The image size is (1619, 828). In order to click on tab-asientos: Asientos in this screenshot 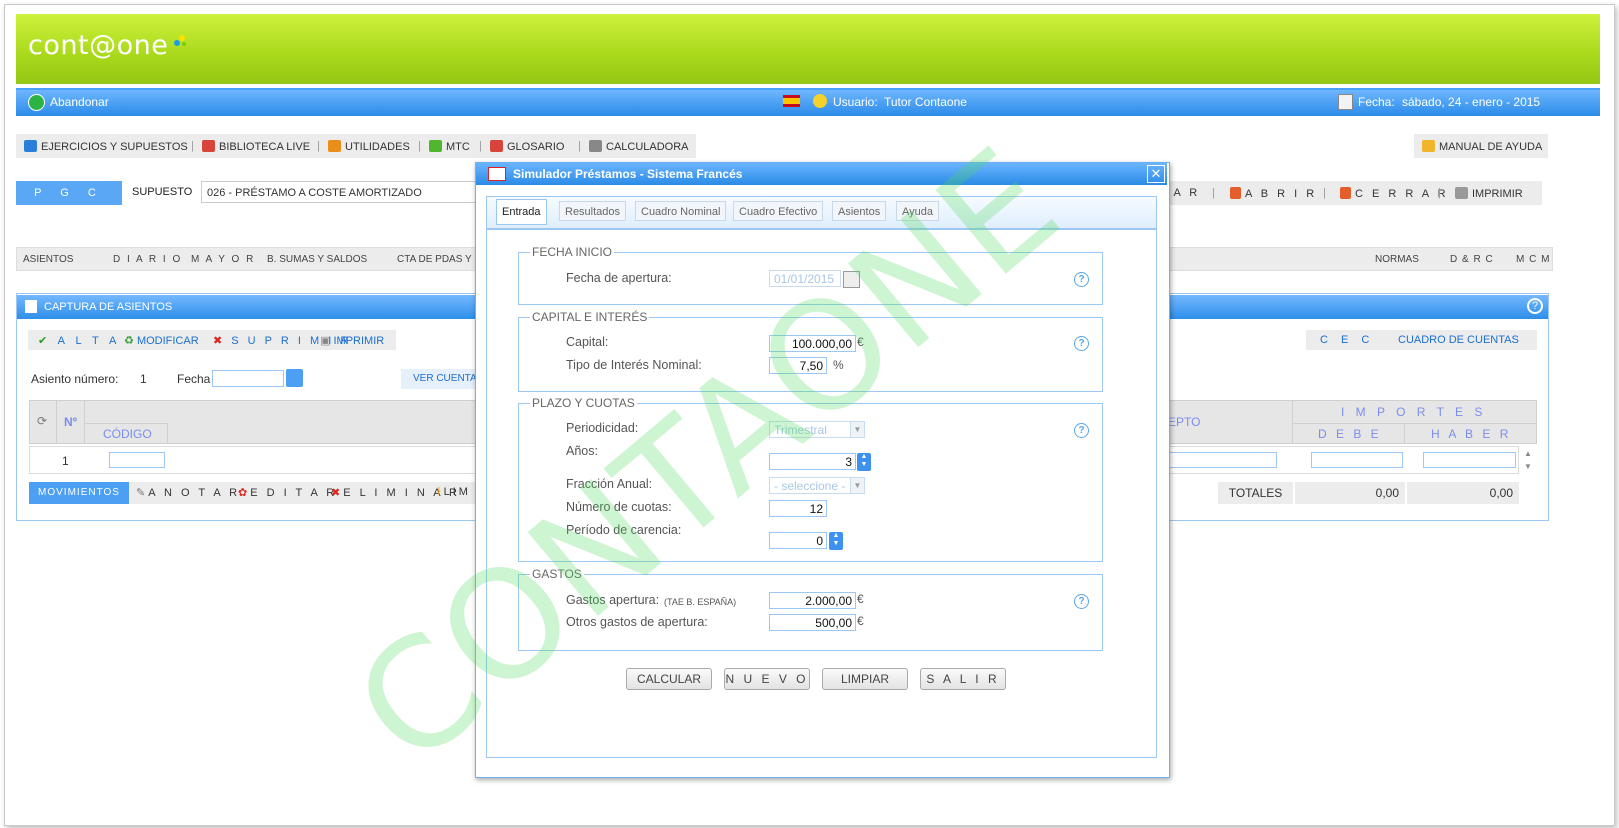, I will do `click(859, 211)`.